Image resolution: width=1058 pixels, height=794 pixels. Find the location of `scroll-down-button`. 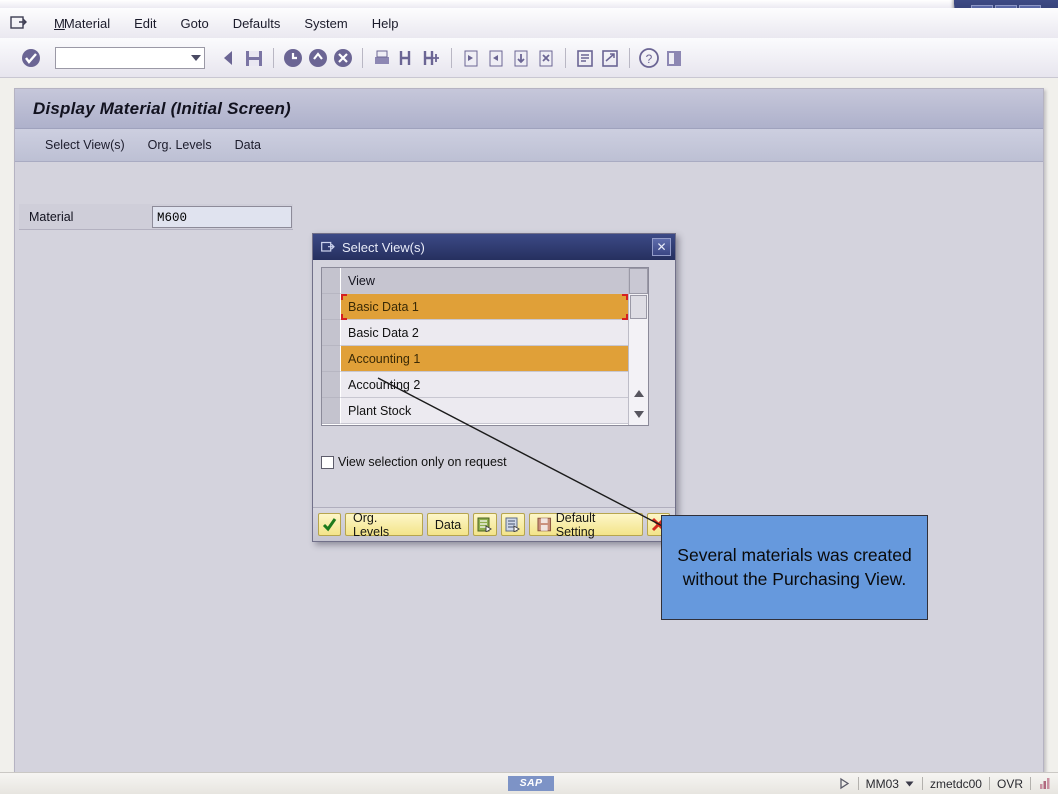

scroll-down-button is located at coordinates (638, 414).